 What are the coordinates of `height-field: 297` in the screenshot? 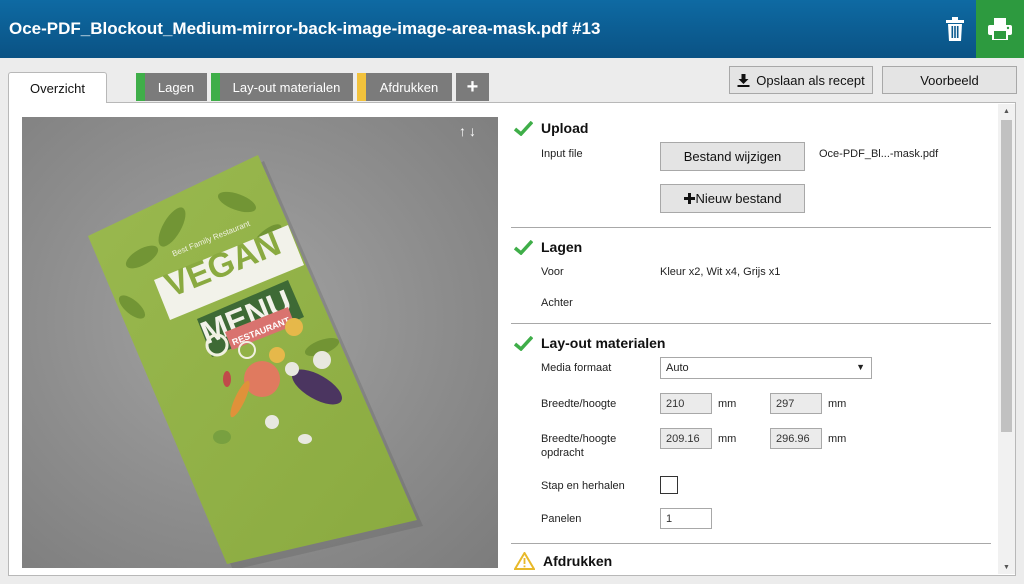 It's located at (796, 403).